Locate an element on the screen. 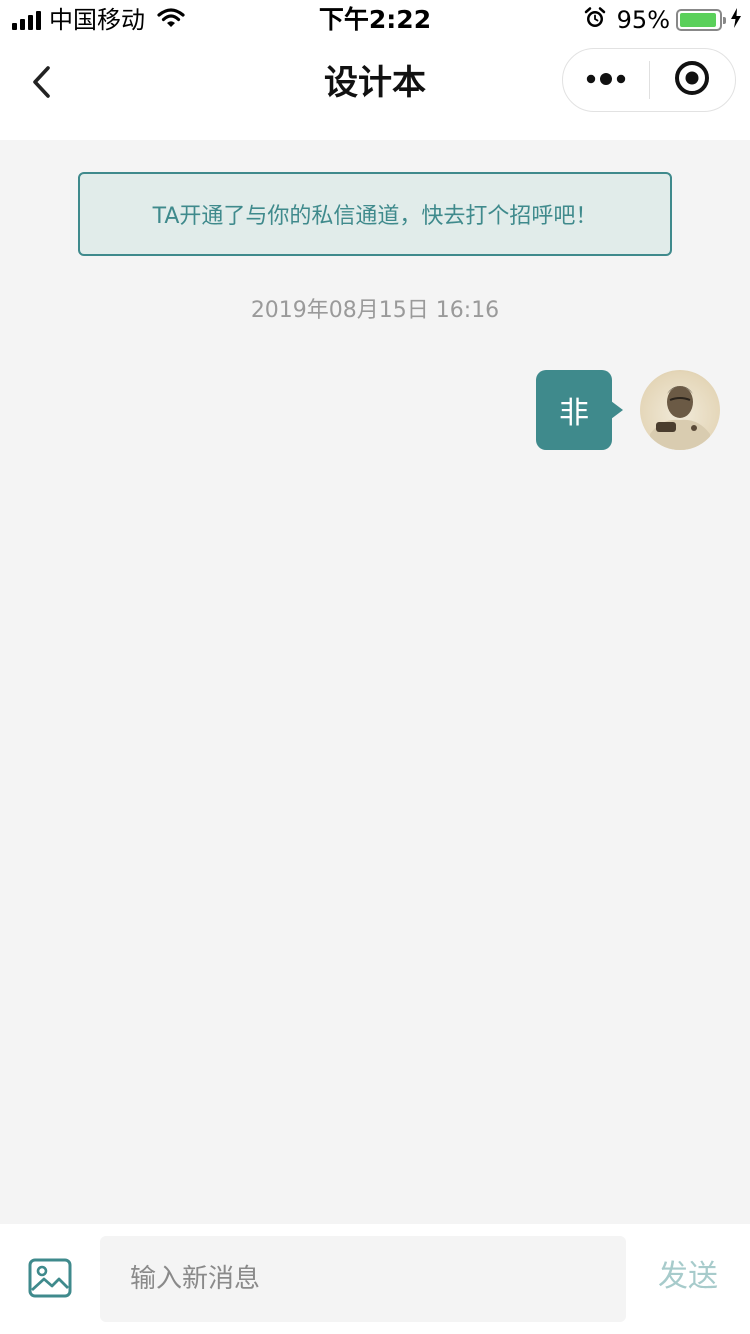 The image size is (750, 1334). mini-program-capsule is located at coordinates (649, 80).